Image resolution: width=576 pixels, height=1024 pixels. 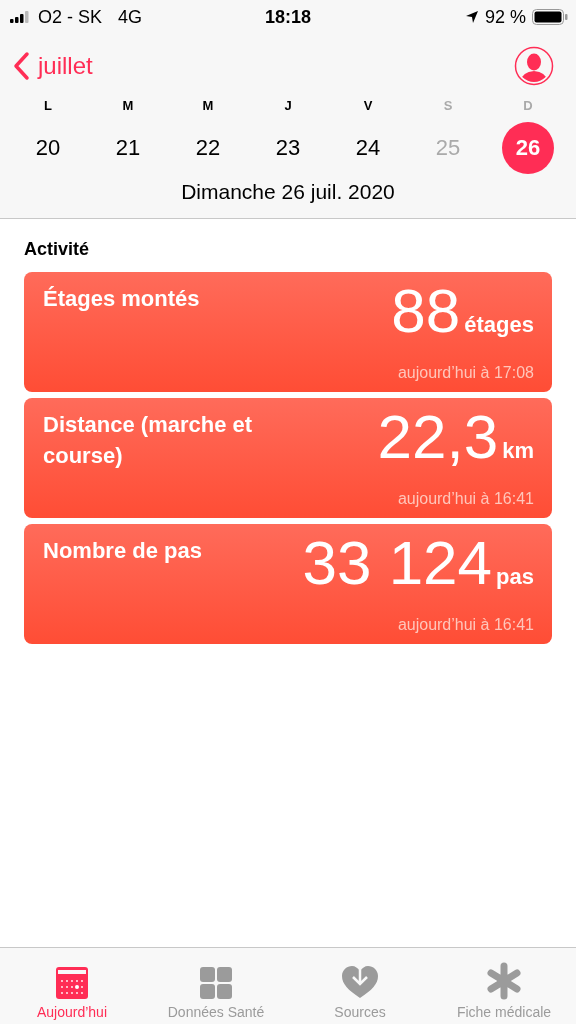 What do you see at coordinates (288, 17) in the screenshot?
I see `clock: 18:18` at bounding box center [288, 17].